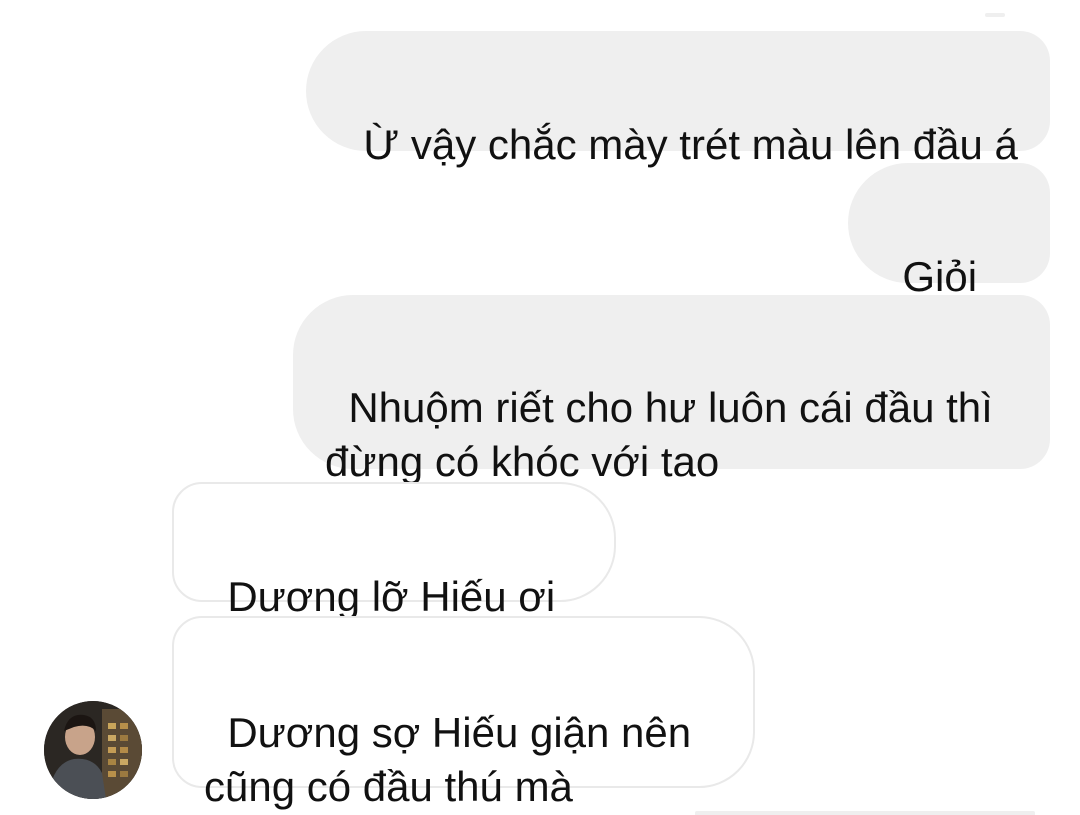 The width and height of the screenshot is (1080, 815). I want to click on message-bubble-outgoing: Giỏi rồi, so click(949, 258).